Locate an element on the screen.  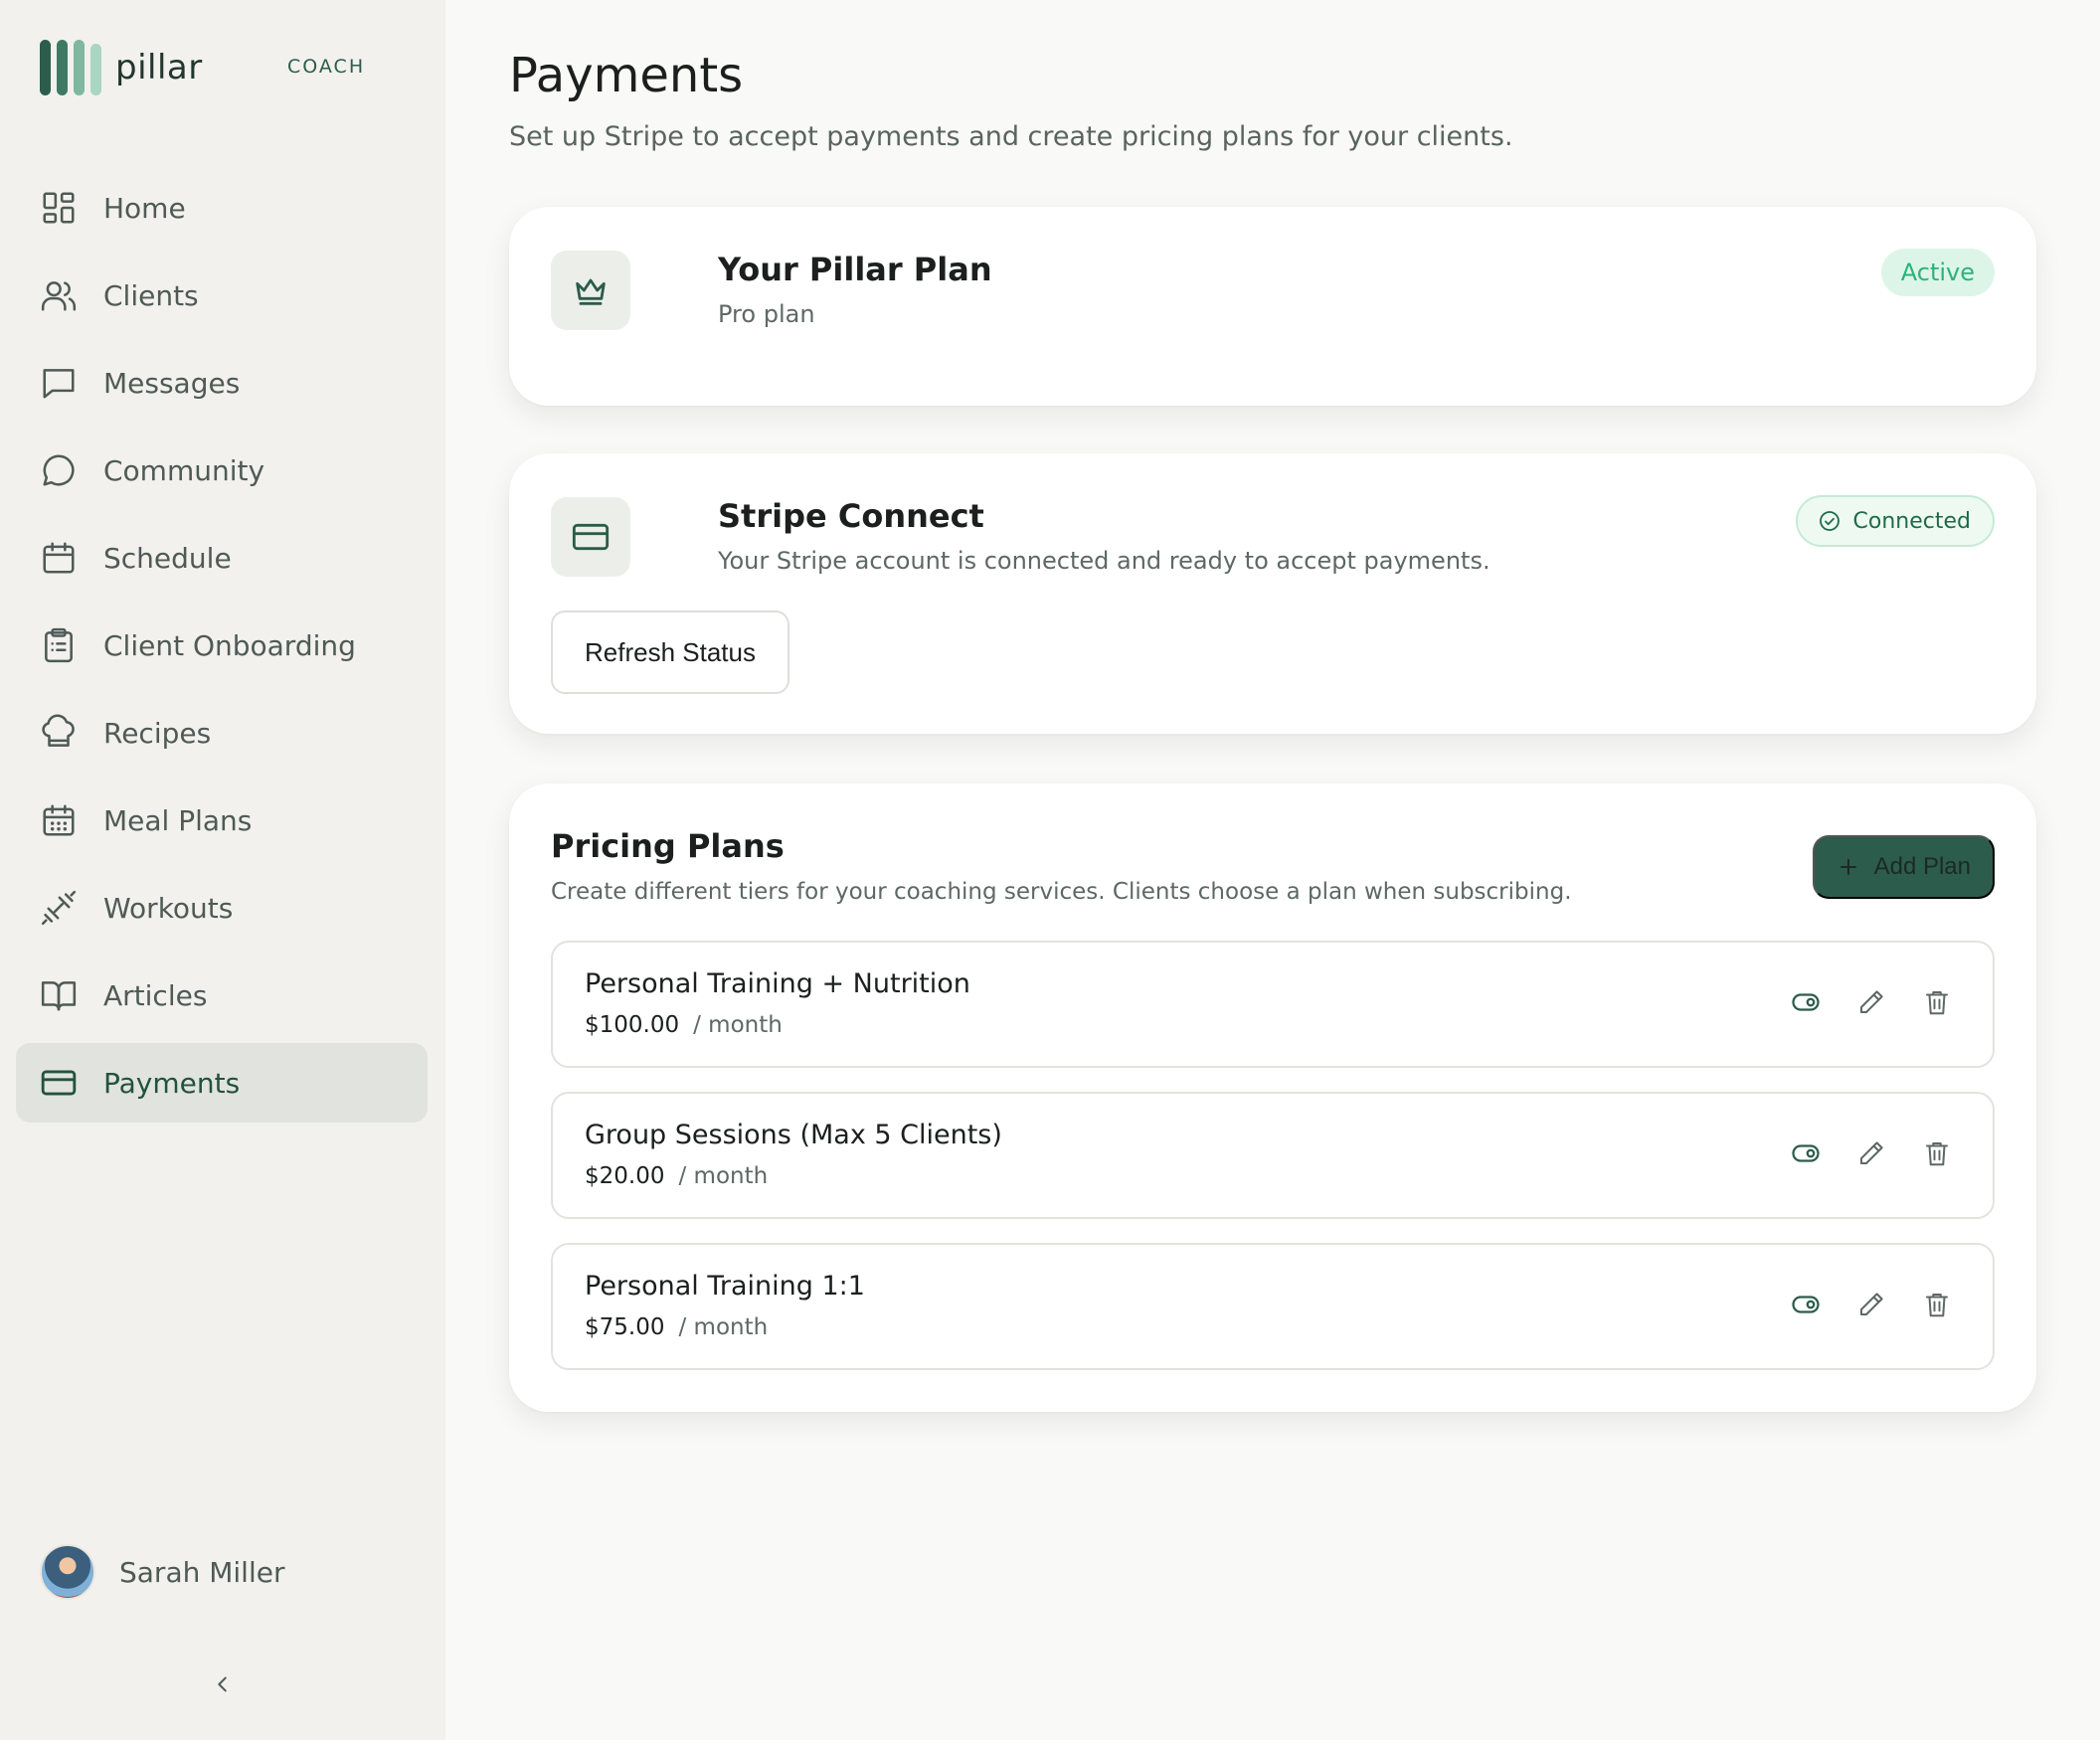
sidebar-item-messages: Messages is located at coordinates (222, 383).